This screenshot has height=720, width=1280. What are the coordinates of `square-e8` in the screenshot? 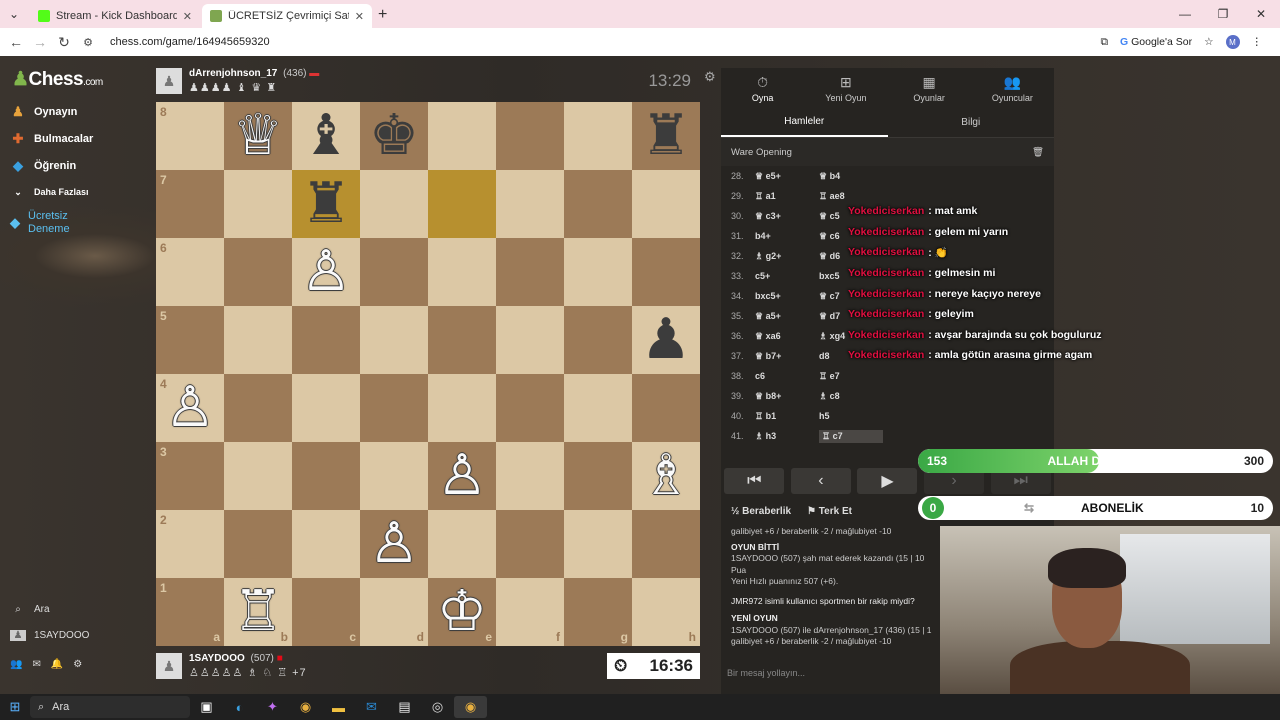 It's located at (462, 136).